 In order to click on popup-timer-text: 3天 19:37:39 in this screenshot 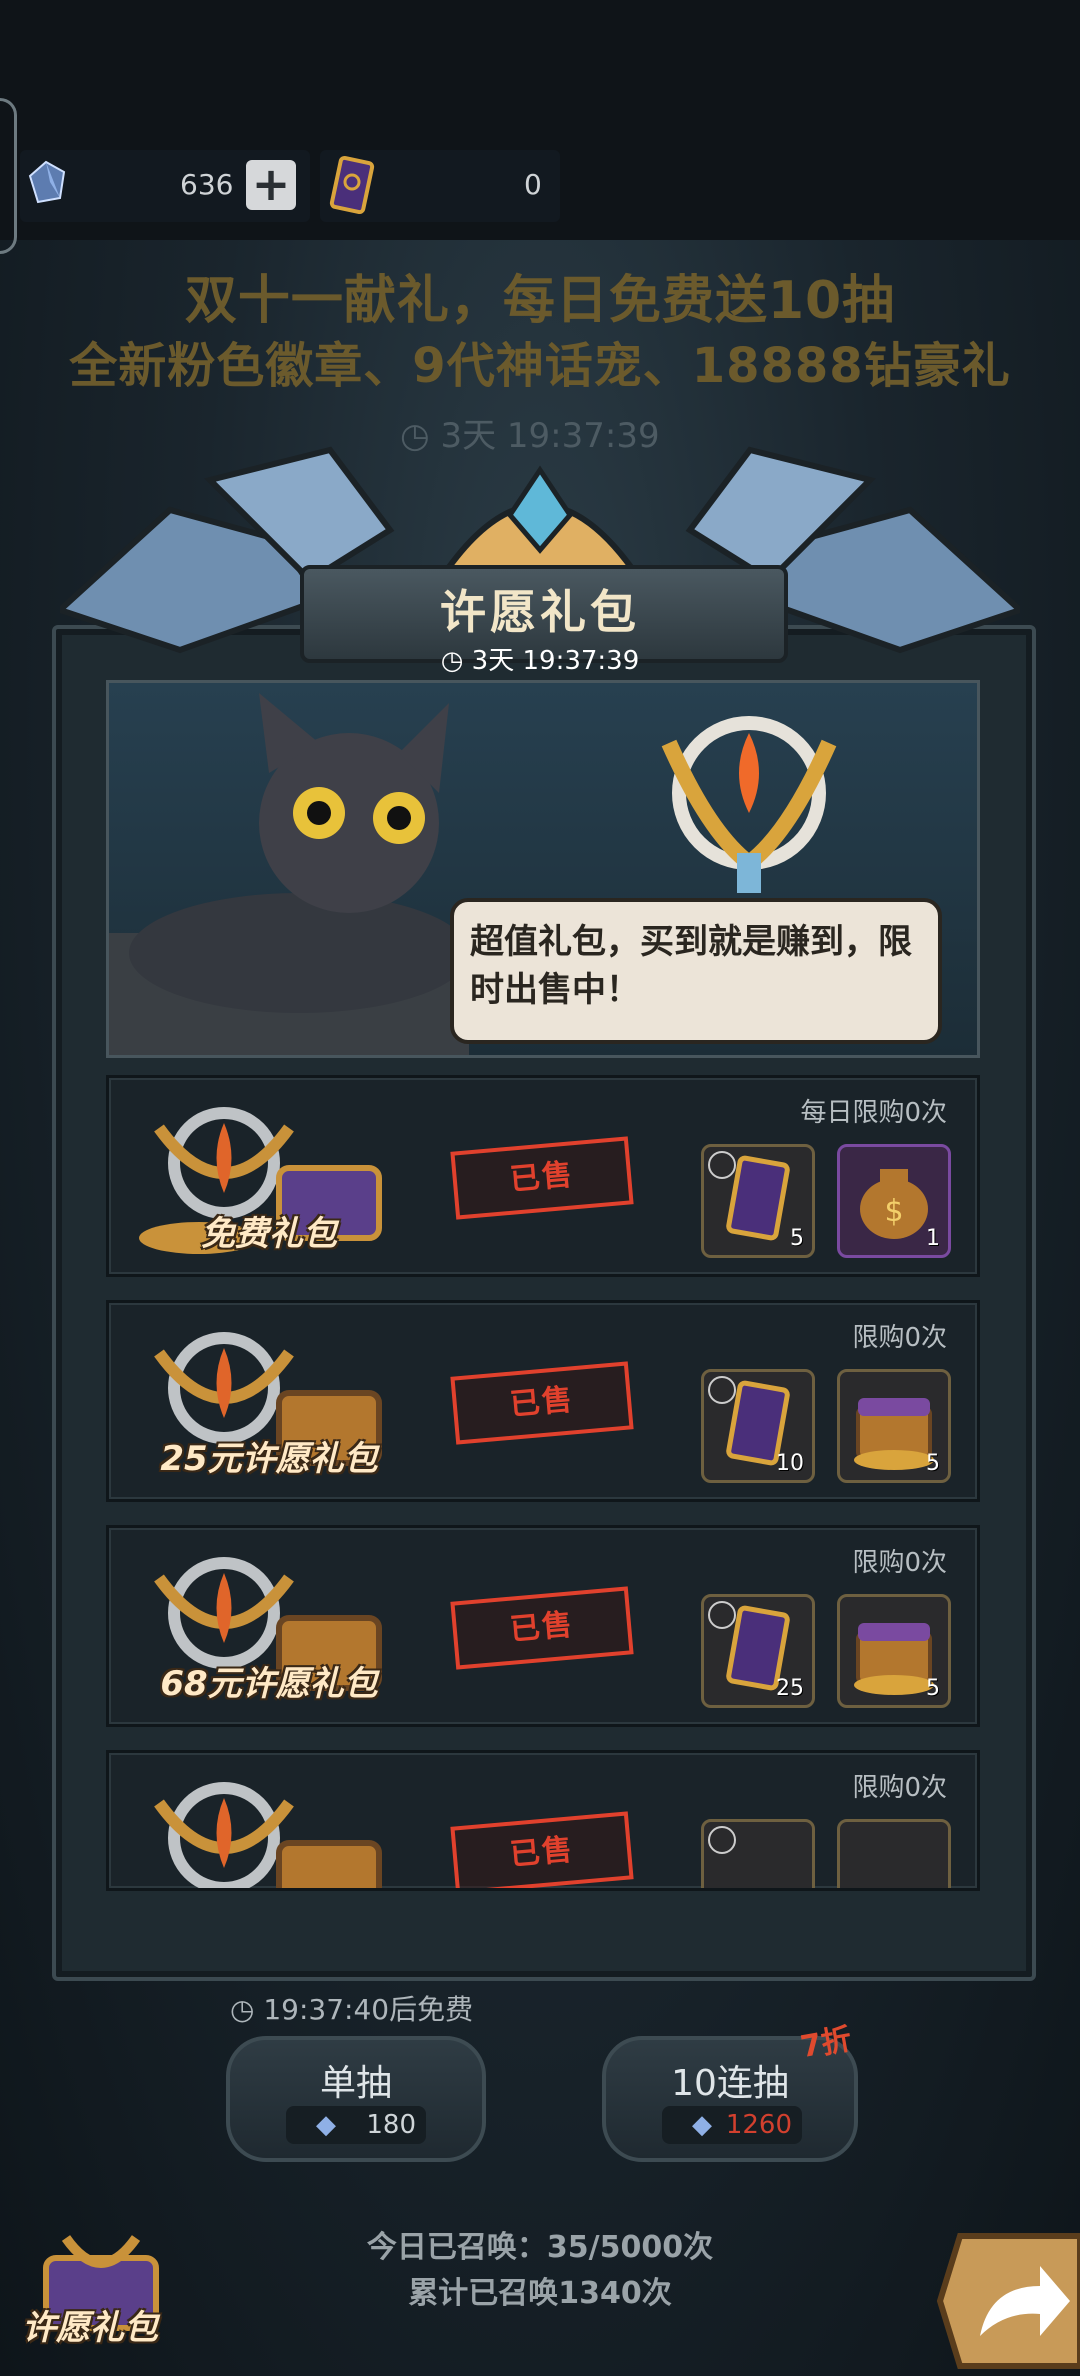, I will do `click(555, 661)`.